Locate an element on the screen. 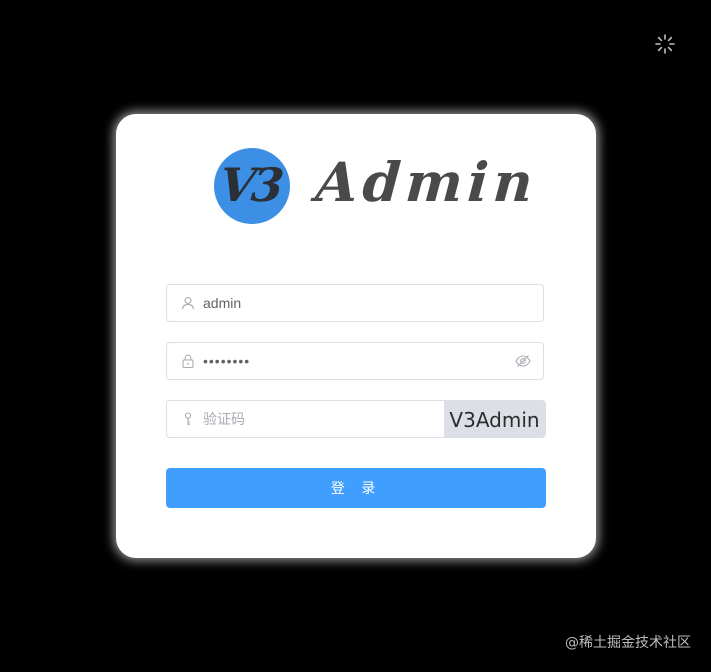 The image size is (711, 672). watermark: @稀土掘金技术社区 is located at coordinates (628, 643).